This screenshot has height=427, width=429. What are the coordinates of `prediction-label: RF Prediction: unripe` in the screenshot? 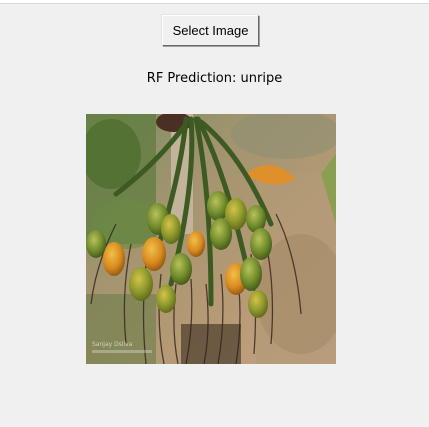 It's located at (214, 78).